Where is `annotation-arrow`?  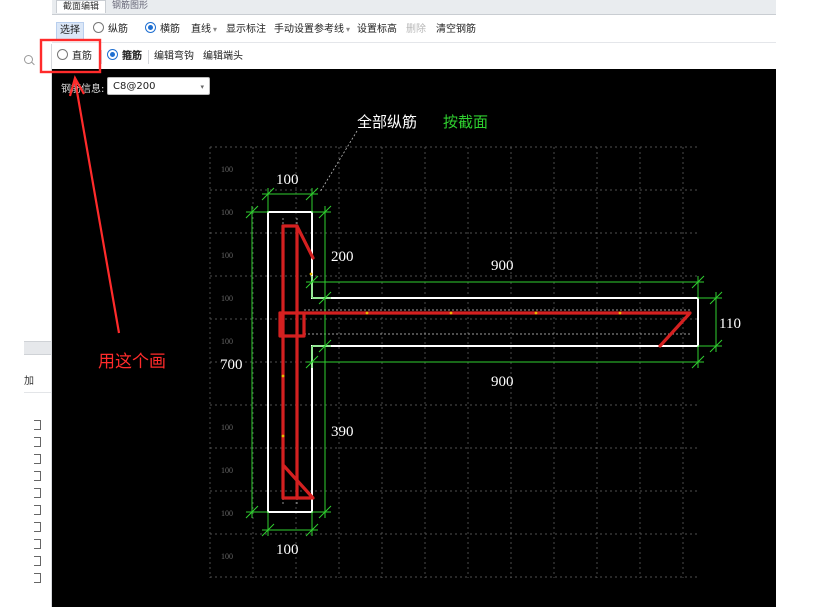 annotation-arrow is located at coordinates (94, 204).